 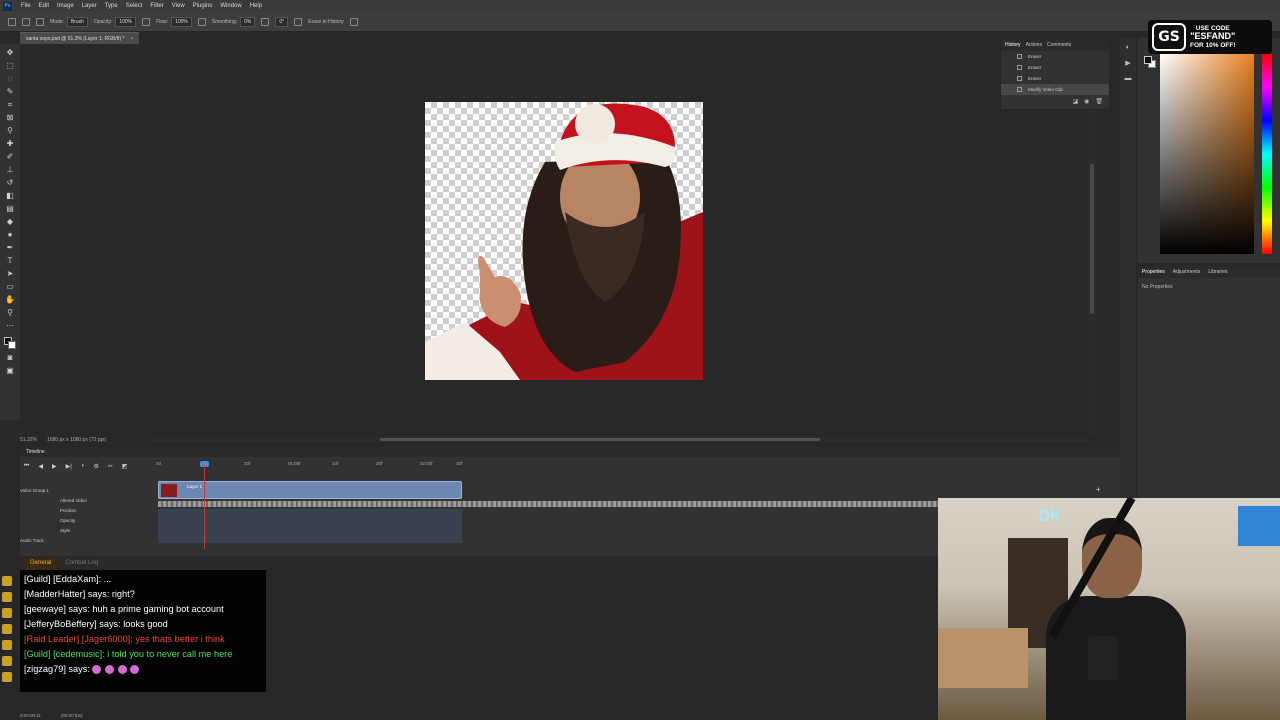 I want to click on menu-plugins: Plugins, so click(x=203, y=6).